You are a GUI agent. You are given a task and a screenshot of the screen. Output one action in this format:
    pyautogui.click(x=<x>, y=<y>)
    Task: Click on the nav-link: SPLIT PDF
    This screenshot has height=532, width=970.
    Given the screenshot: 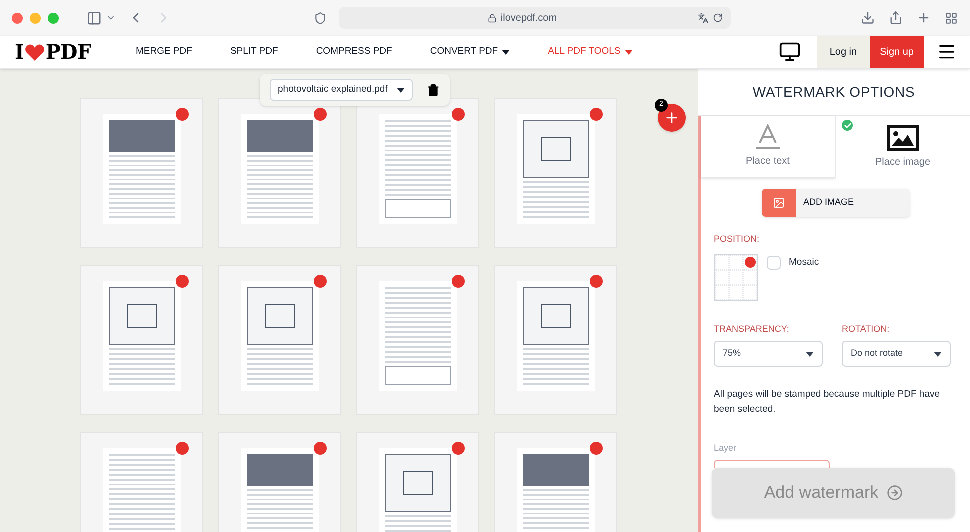 What is the action you would take?
    pyautogui.click(x=254, y=52)
    